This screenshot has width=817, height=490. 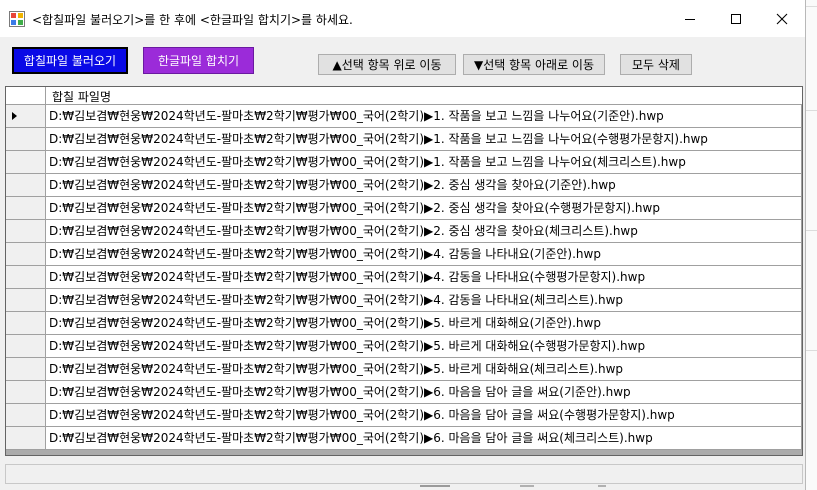 I want to click on maximize-icon, so click(x=736, y=18).